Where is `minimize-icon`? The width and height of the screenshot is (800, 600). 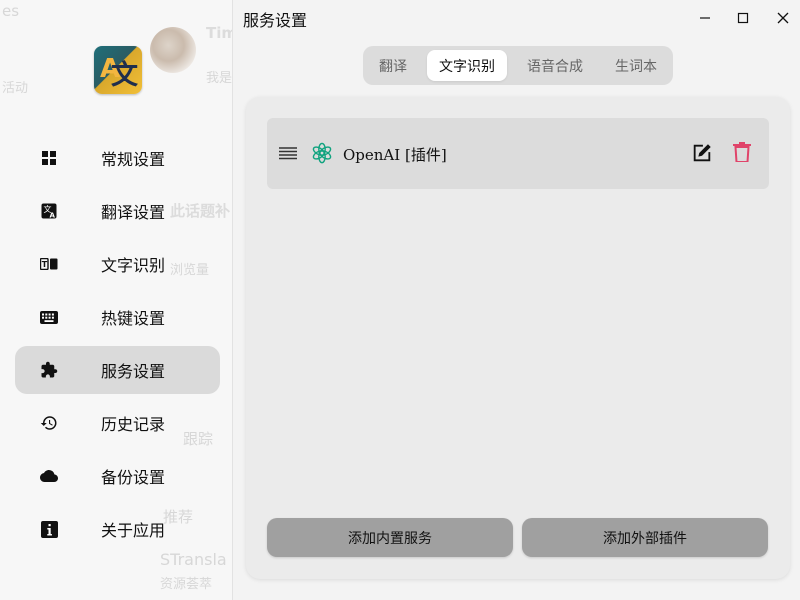 minimize-icon is located at coordinates (705, 18).